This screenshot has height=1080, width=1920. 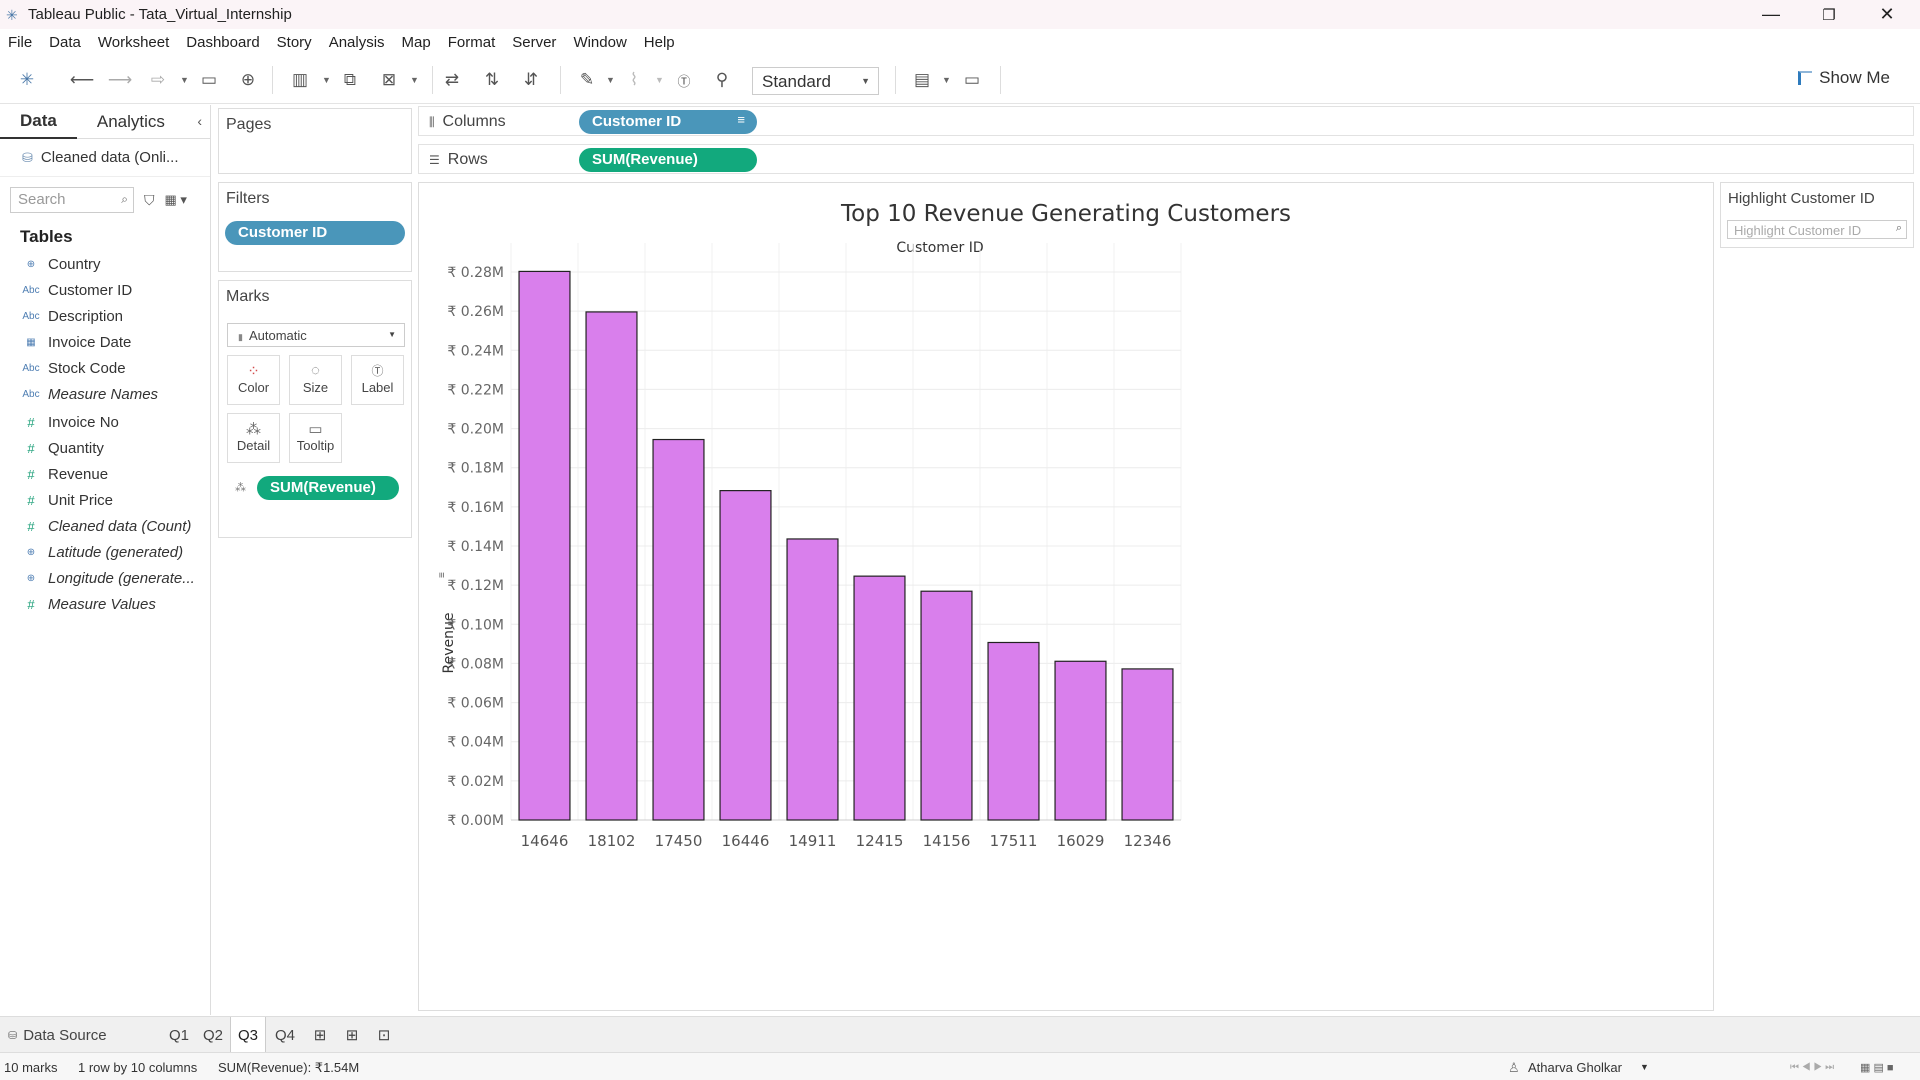 What do you see at coordinates (1812, 1067) in the screenshot?
I see `sheet-navigation-icon: ⏮ ◀ ▶ ⏭` at bounding box center [1812, 1067].